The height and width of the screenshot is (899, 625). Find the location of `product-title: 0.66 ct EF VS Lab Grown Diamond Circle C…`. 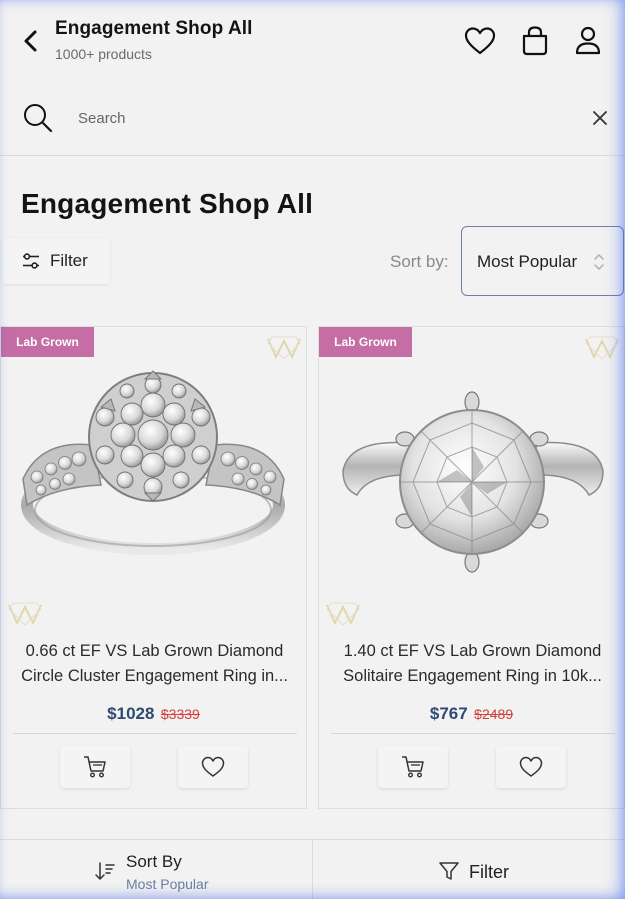

product-title: 0.66 ct EF VS Lab Grown Diamond Circle C… is located at coordinates (154, 664).